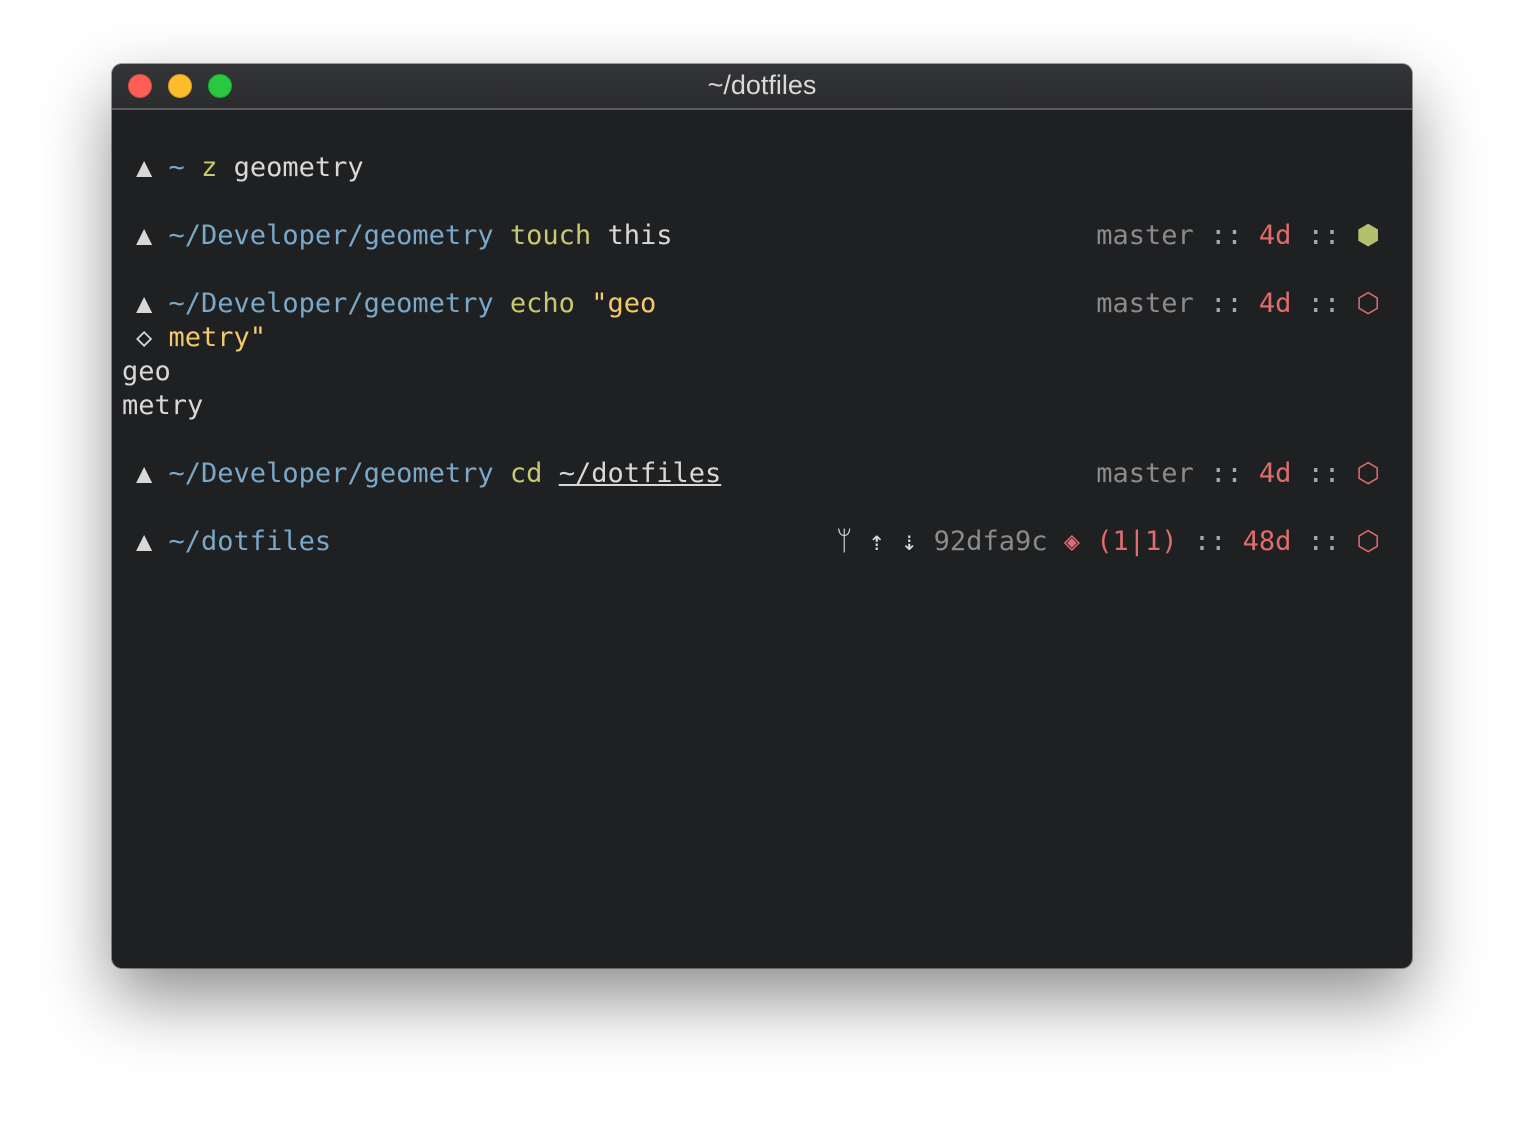 The image size is (1524, 1128). Describe the element at coordinates (176, 167) in the screenshot. I see `prompt-directory: ~` at that location.